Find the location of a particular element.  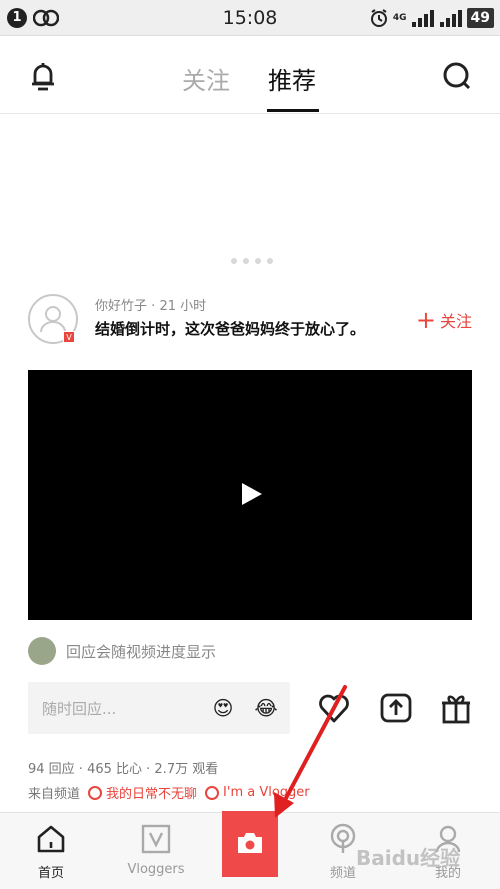

home-icon is located at coordinates (51, 839).